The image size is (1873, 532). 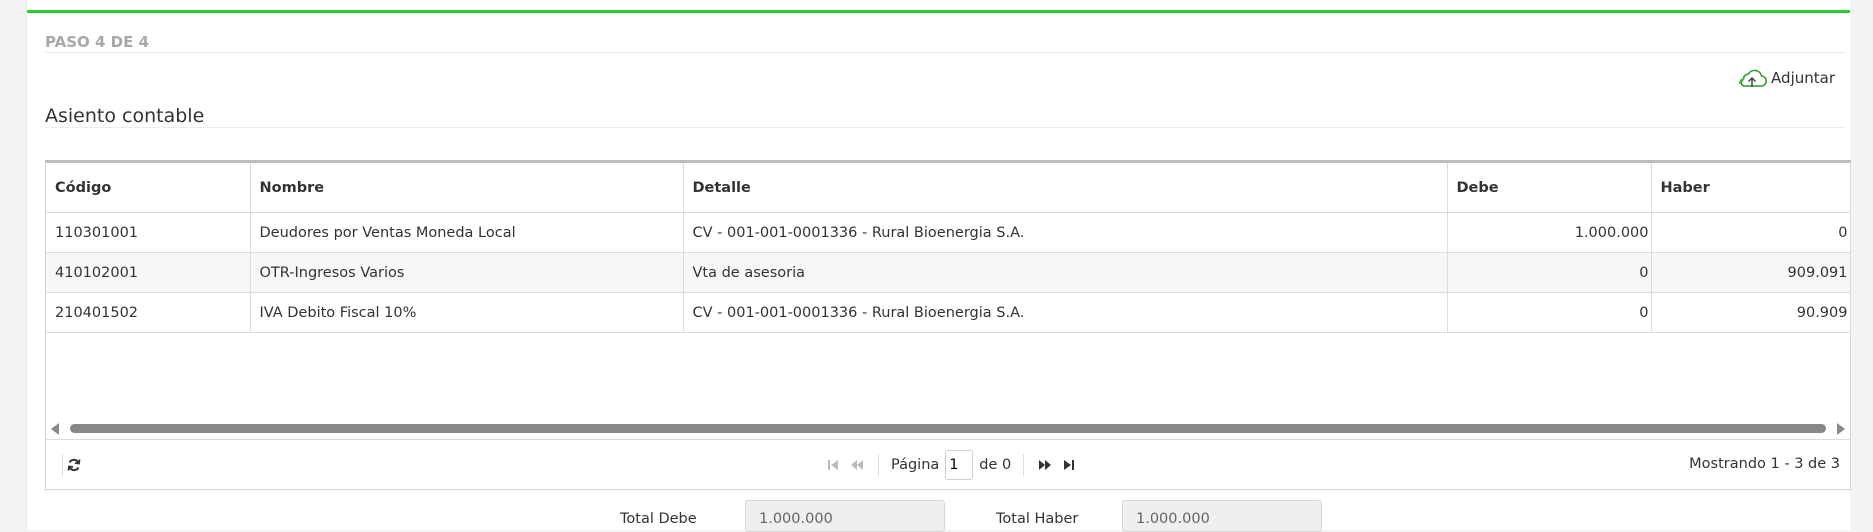 What do you see at coordinates (959, 465) in the screenshot?
I see `page-number-input` at bounding box center [959, 465].